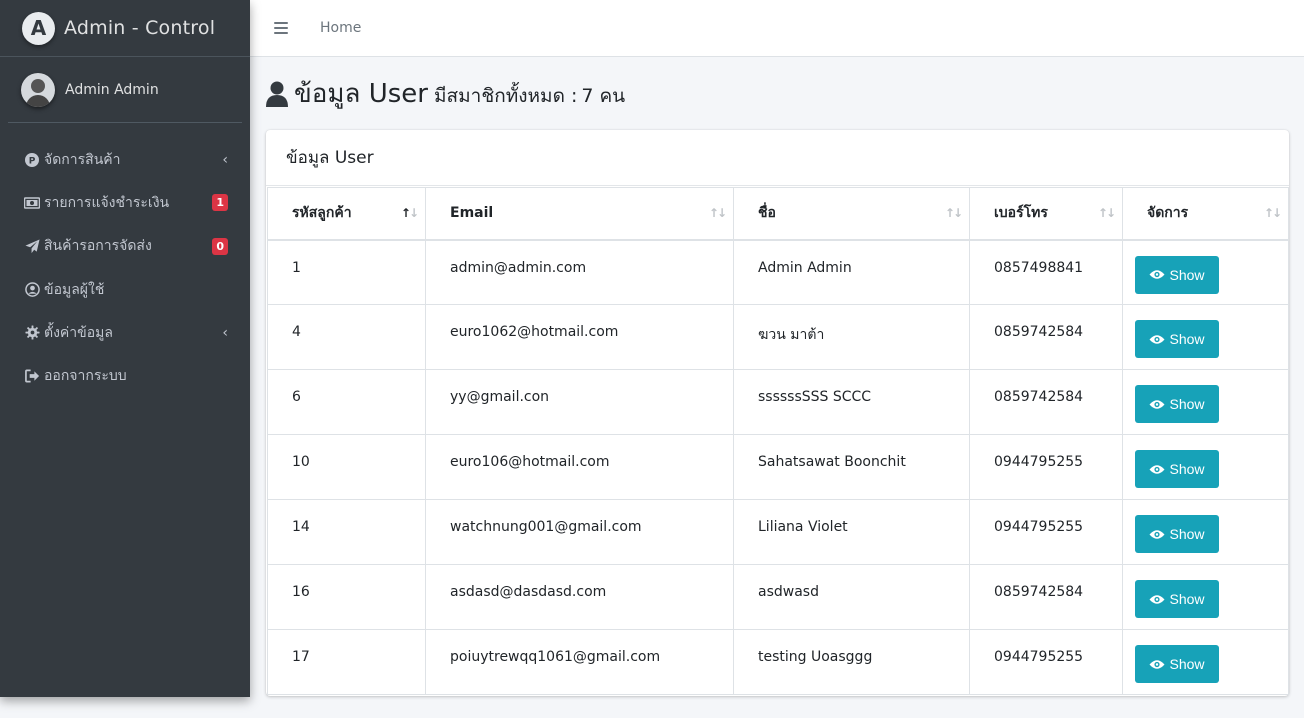 Image resolution: width=1304 pixels, height=718 pixels. I want to click on cell-email: yy@gmail.con, so click(579, 402).